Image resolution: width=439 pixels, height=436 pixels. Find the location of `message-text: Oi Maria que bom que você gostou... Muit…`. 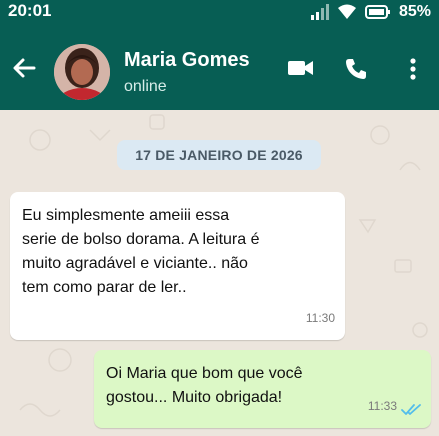

message-text: Oi Maria que bom que você gostou... Muit… is located at coordinates (204, 385).